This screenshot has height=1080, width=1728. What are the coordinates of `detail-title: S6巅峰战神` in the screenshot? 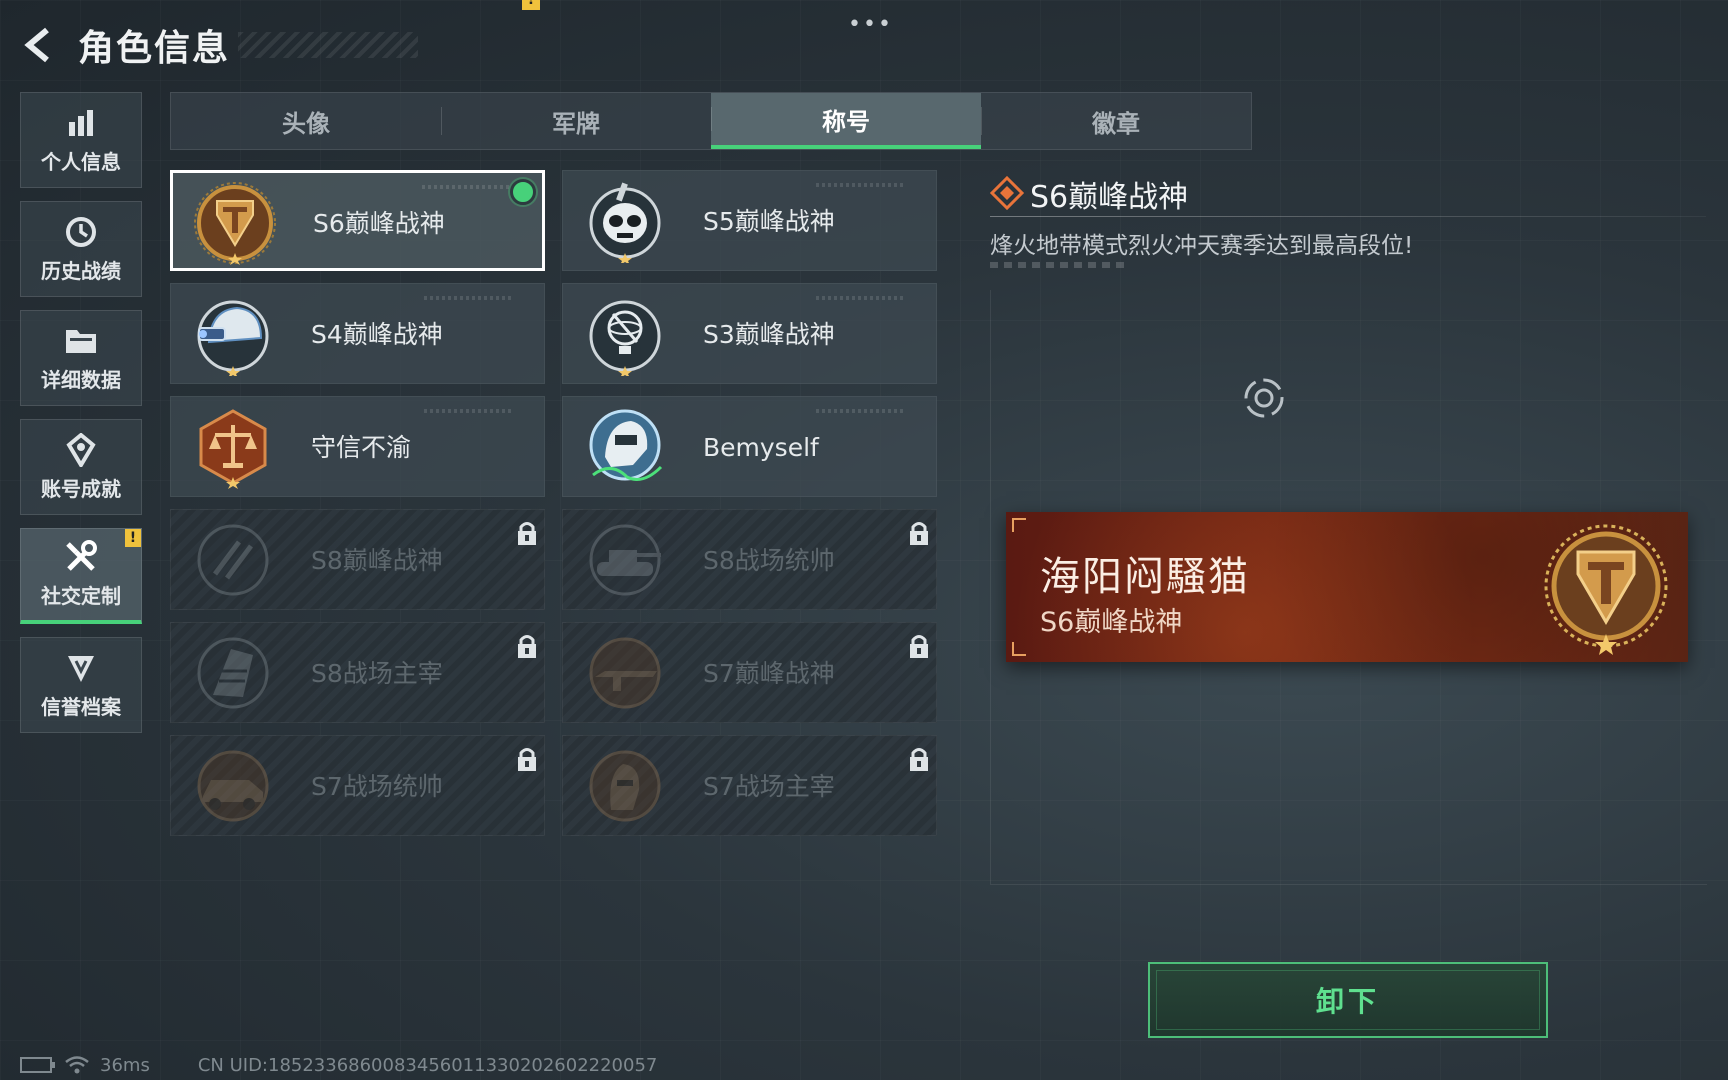 It's located at (1109, 197).